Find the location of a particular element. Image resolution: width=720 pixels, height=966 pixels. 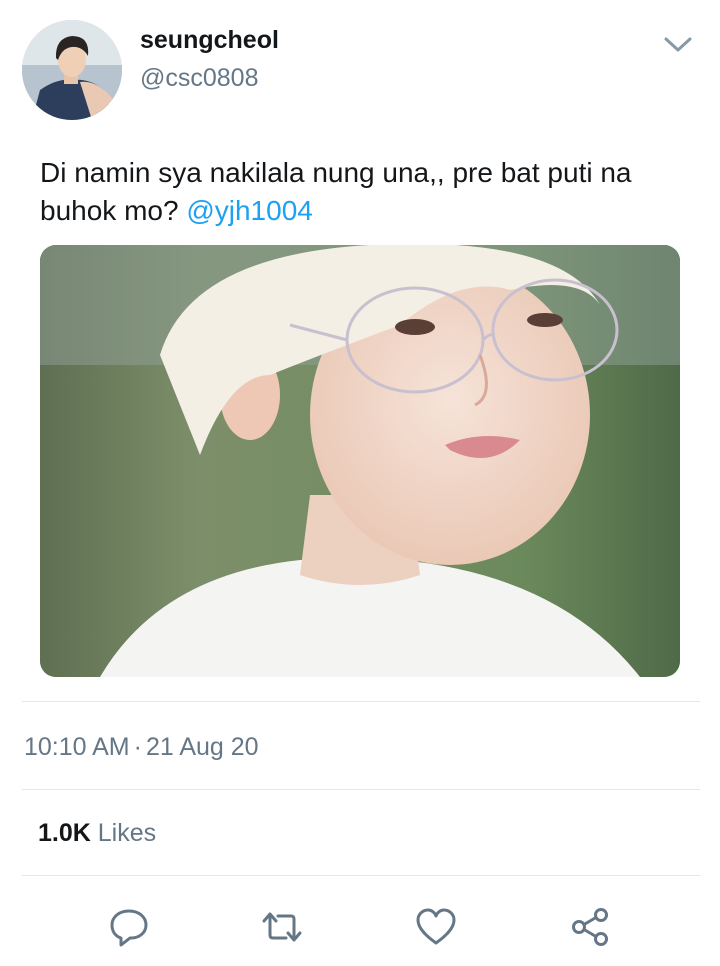

share-button is located at coordinates (590, 927).